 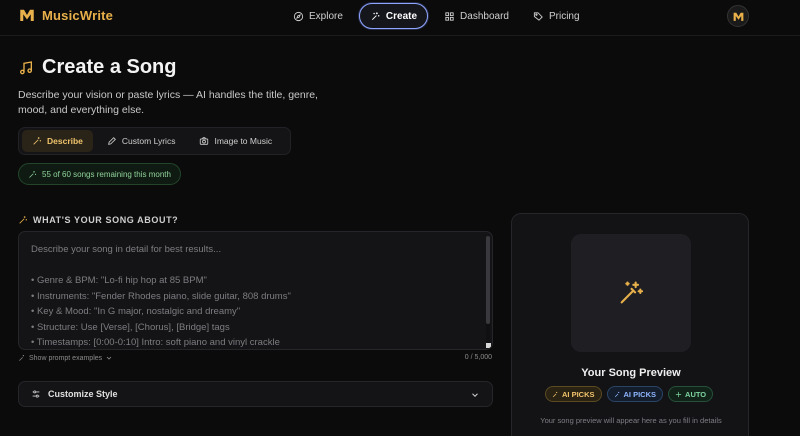 I want to click on preview-artwork-placeholder, so click(x=631, y=293).